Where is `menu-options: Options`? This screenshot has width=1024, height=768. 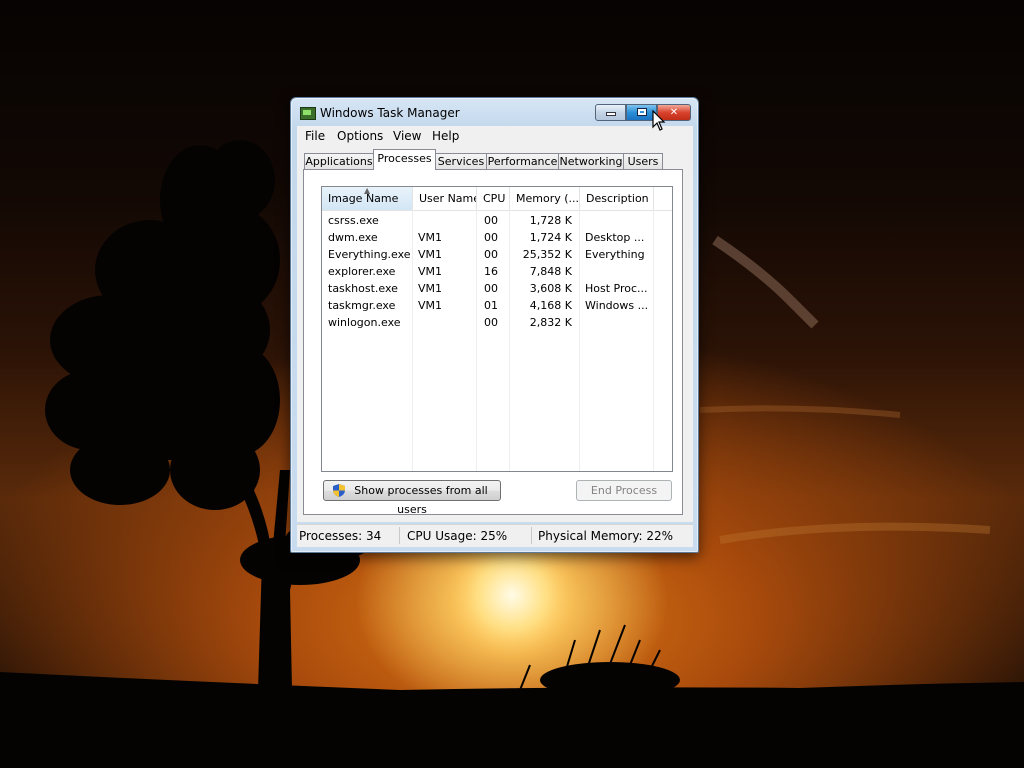 menu-options: Options is located at coordinates (360, 136).